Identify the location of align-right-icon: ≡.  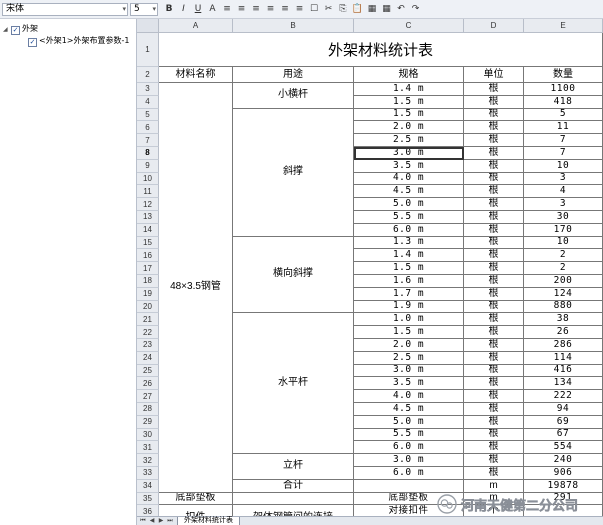
(256, 9).